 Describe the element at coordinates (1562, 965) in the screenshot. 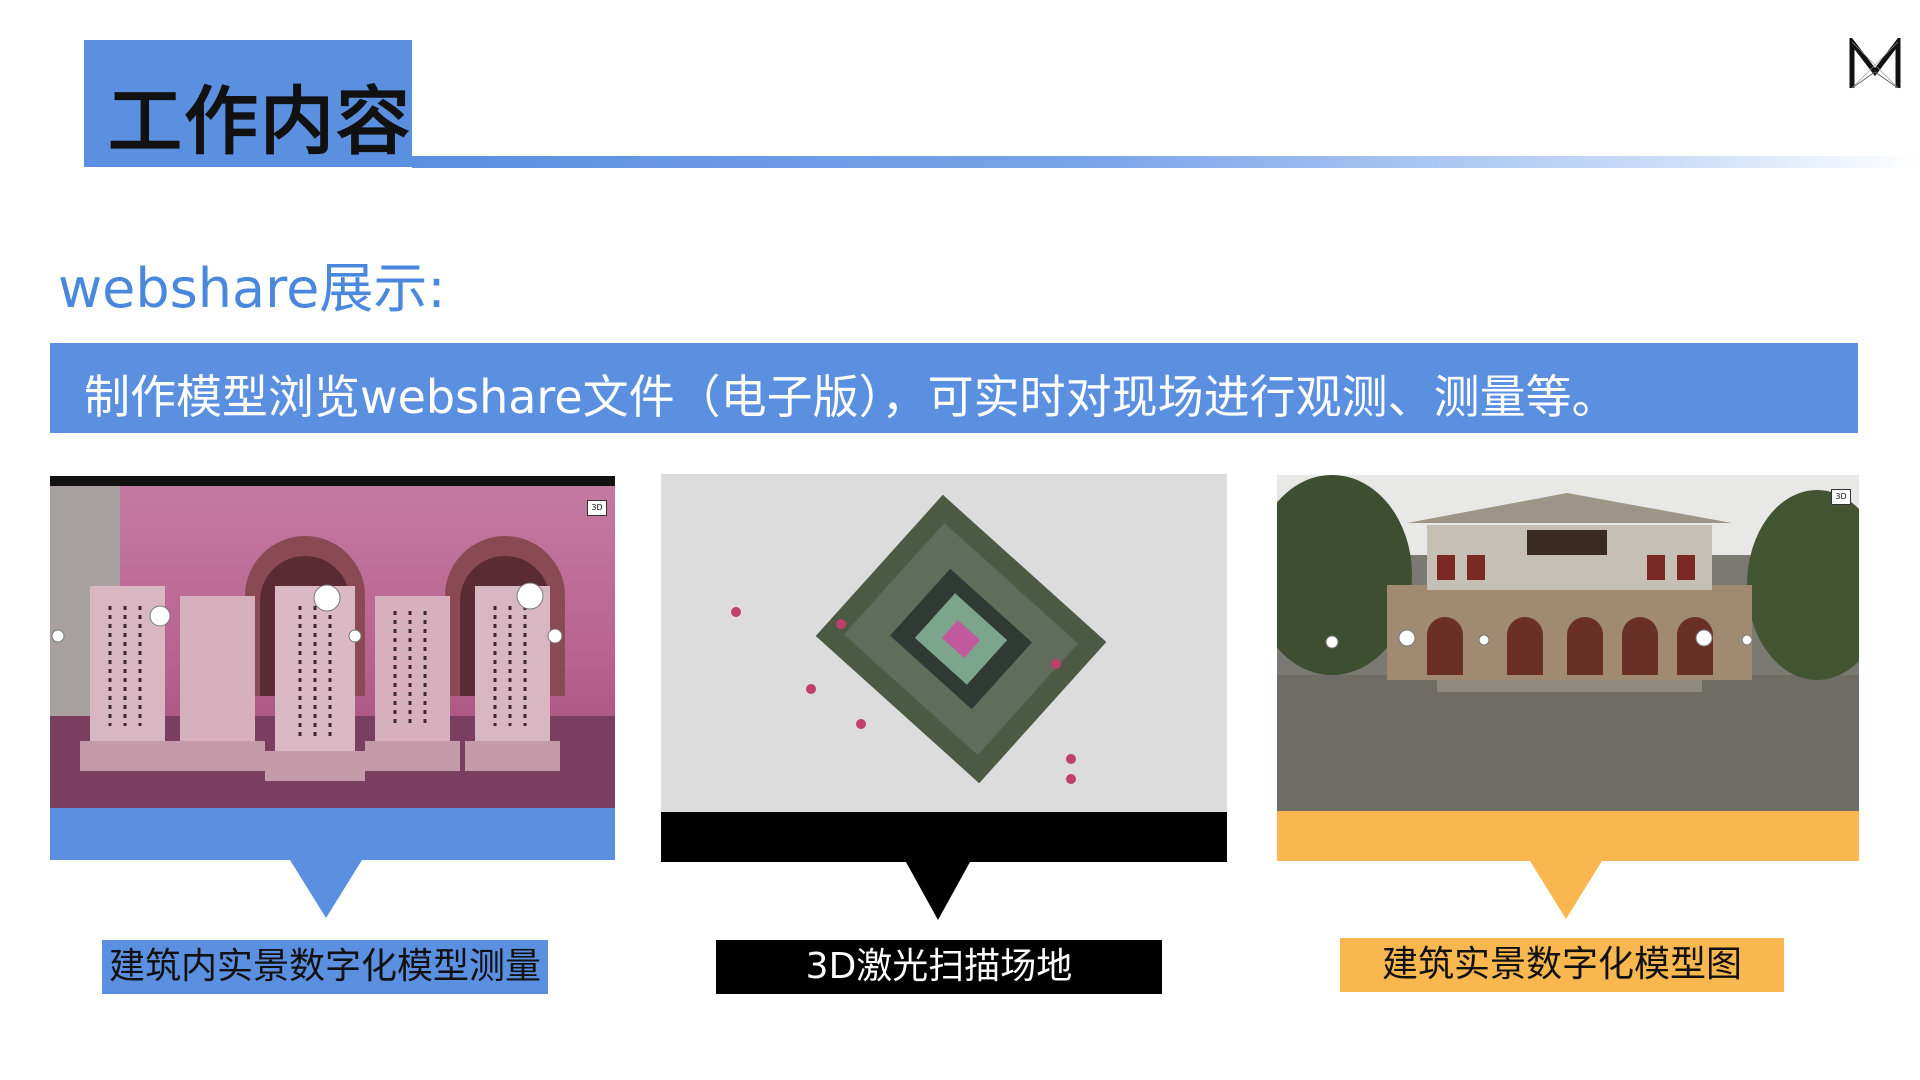

I see `panel-3-caption: 建筑实景数字化模型图` at that location.